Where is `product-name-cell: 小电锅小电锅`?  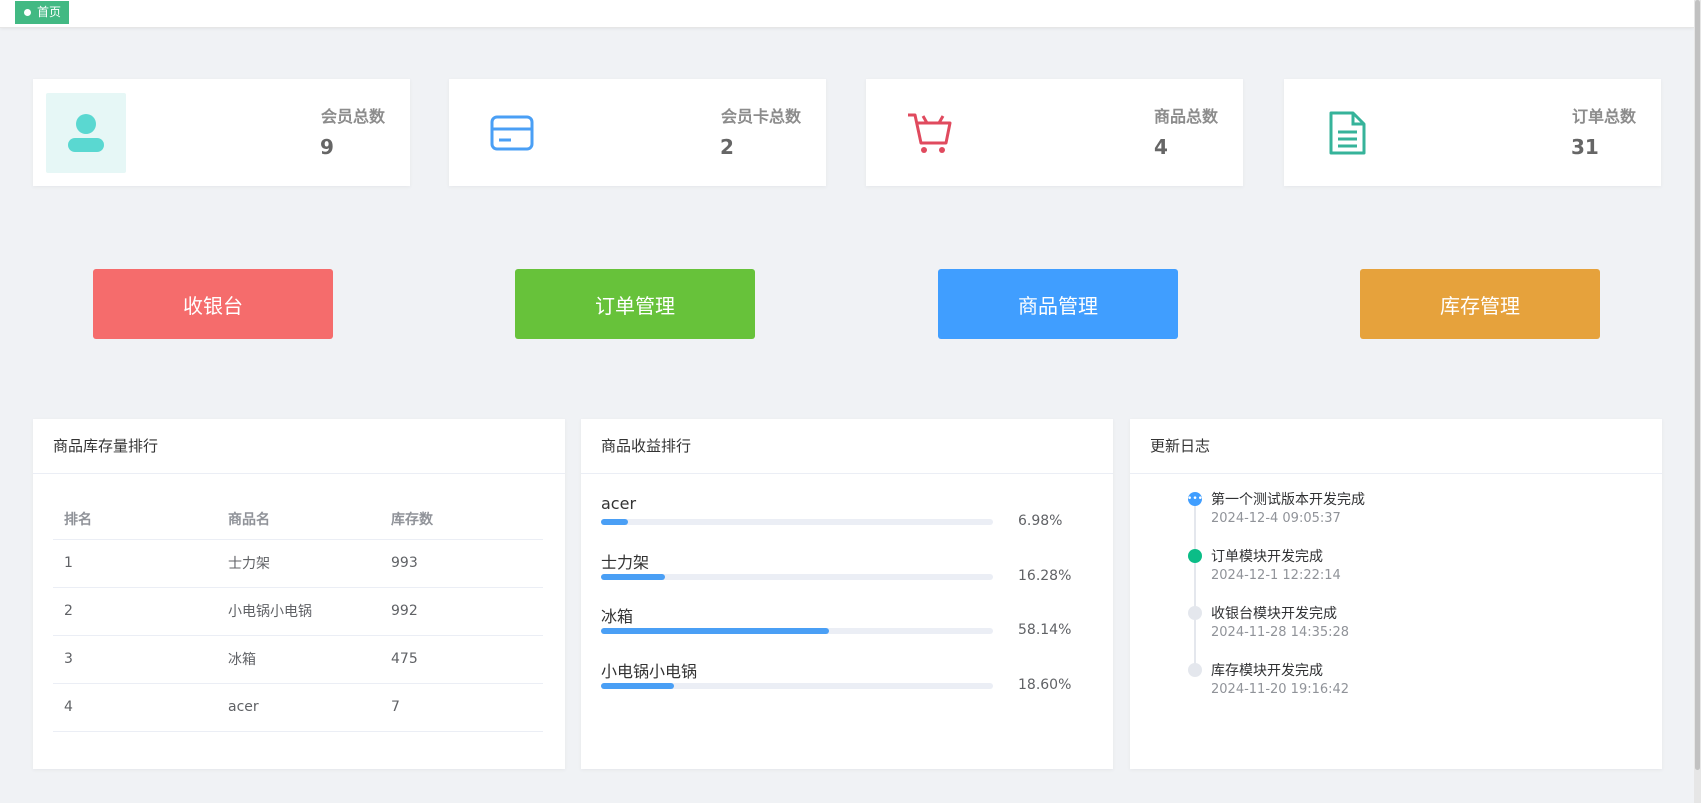
product-name-cell: 小电锅小电锅 is located at coordinates (298, 611).